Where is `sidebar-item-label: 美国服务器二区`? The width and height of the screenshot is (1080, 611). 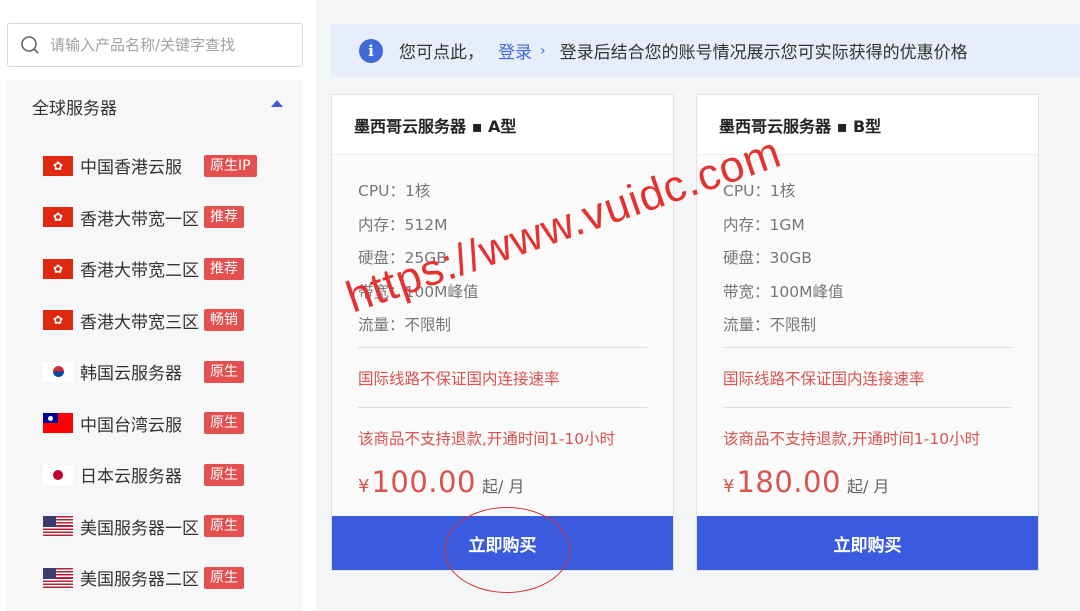
sidebar-item-label: 美国服务器二区 is located at coordinates (139, 580).